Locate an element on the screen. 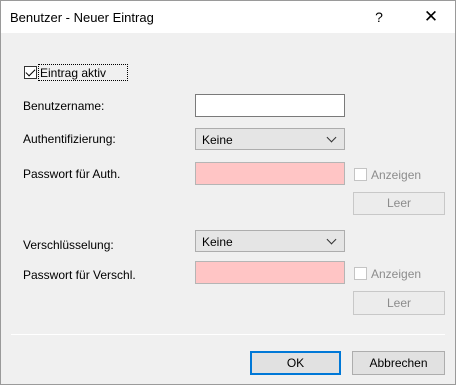 Image resolution: width=456 pixels, height=385 pixels. authentication-select: Keine is located at coordinates (270, 139).